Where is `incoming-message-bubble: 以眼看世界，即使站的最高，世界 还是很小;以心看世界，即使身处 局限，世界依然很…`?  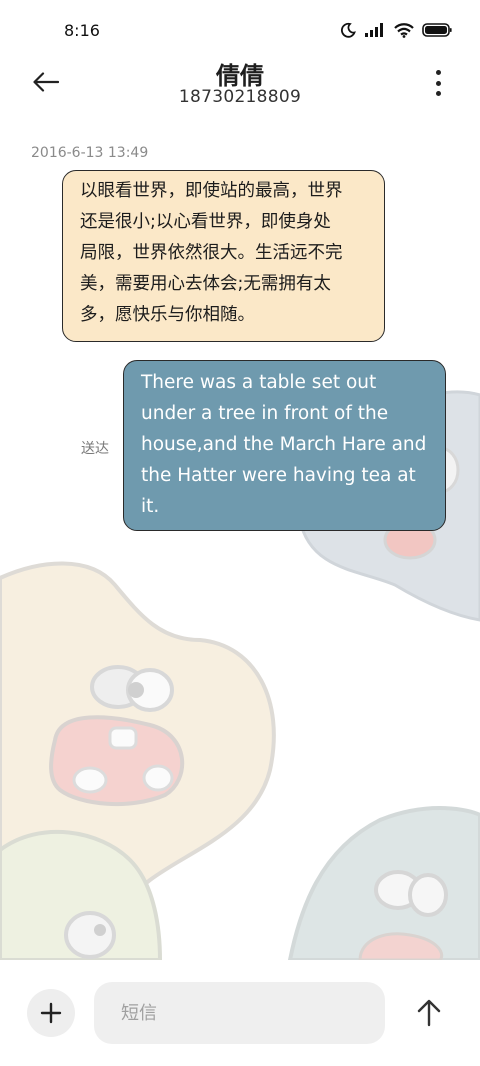
incoming-message-bubble: 以眼看世界，即使站的最高，世界 还是很小;以心看世界，即使身处 局限，世界依然很… is located at coordinates (223, 256).